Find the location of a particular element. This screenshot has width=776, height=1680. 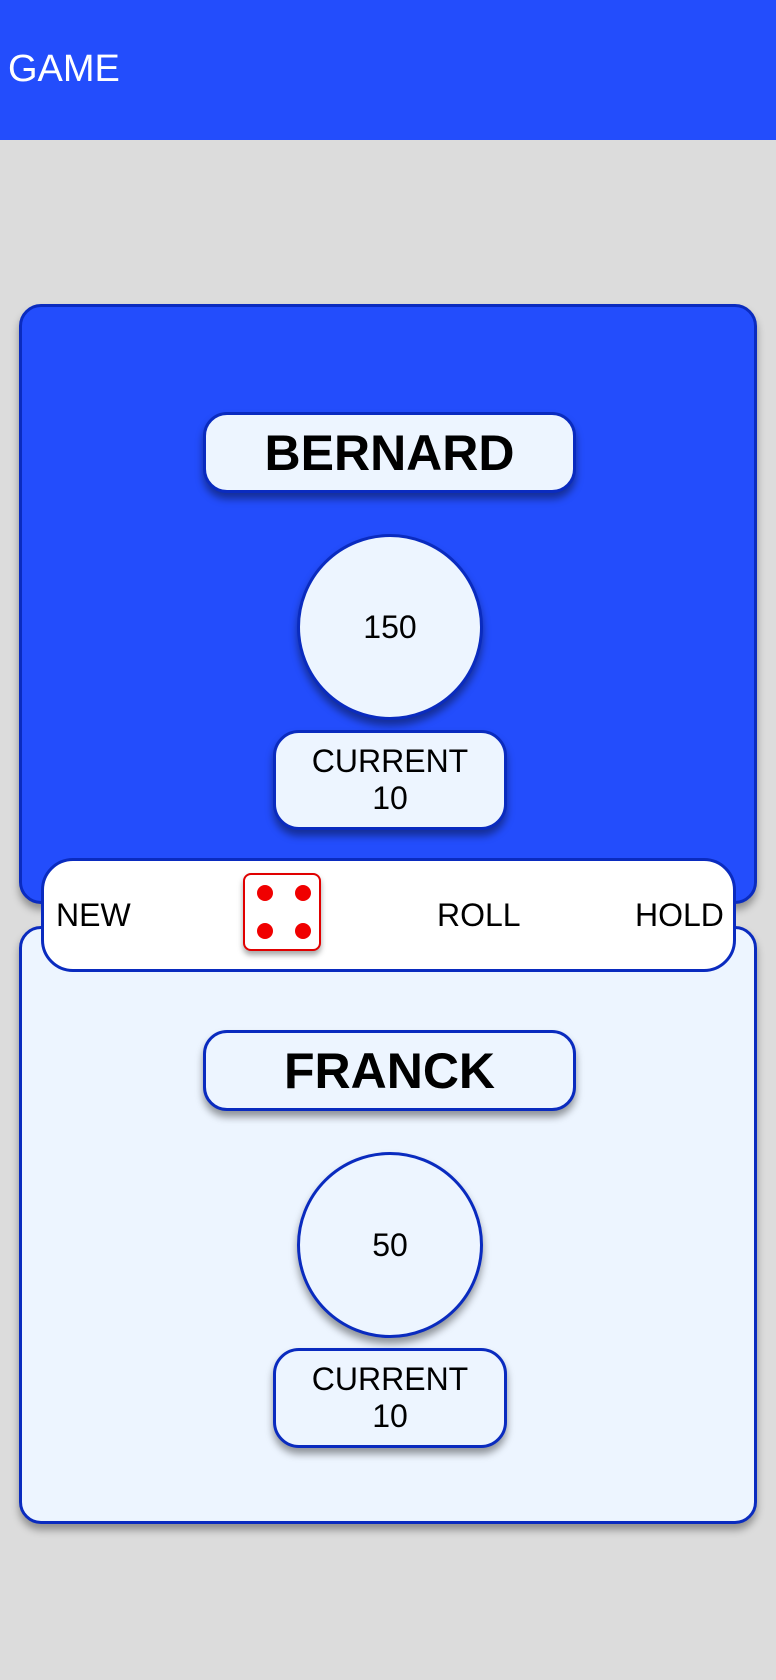

player-2-name: FRANCK is located at coordinates (389, 1070).